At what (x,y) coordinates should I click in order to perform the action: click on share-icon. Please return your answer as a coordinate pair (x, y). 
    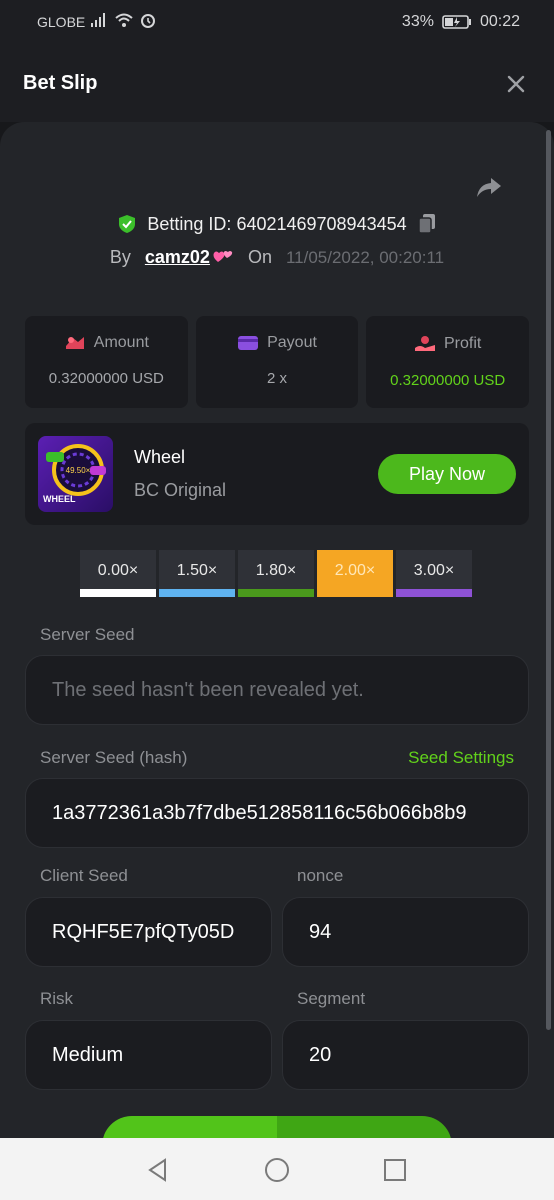
    Looking at the image, I should click on (489, 187).